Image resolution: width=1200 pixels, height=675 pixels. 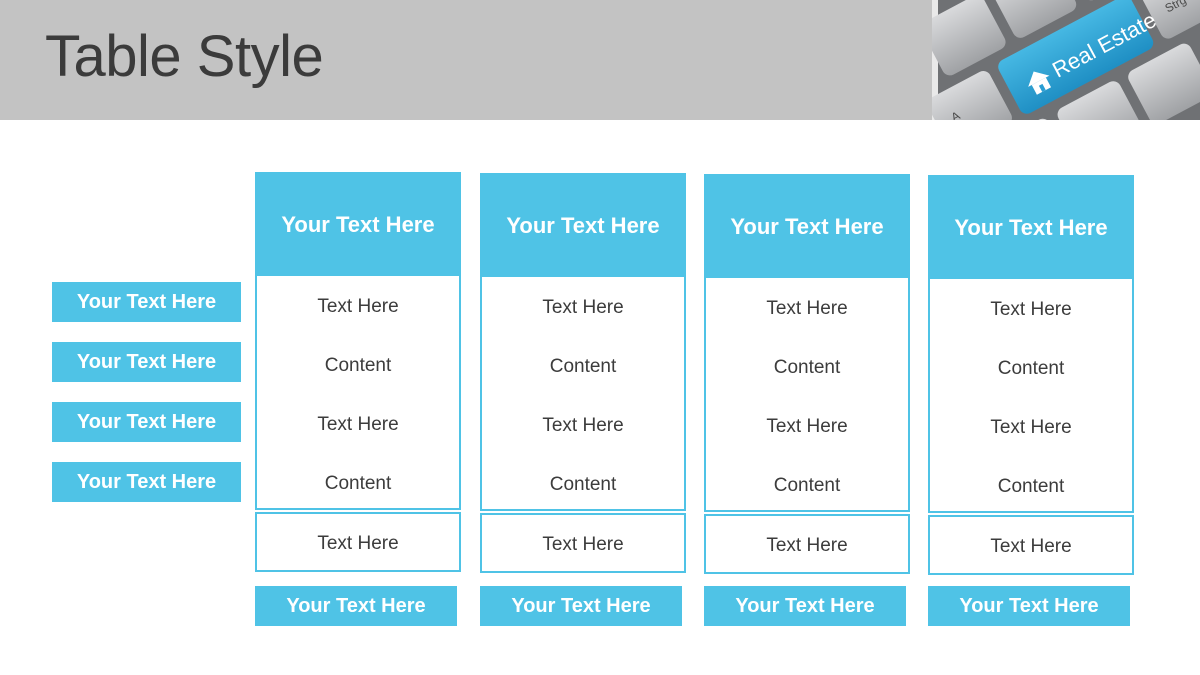 I want to click on row-label-3: Your Text Here, so click(x=146, y=422).